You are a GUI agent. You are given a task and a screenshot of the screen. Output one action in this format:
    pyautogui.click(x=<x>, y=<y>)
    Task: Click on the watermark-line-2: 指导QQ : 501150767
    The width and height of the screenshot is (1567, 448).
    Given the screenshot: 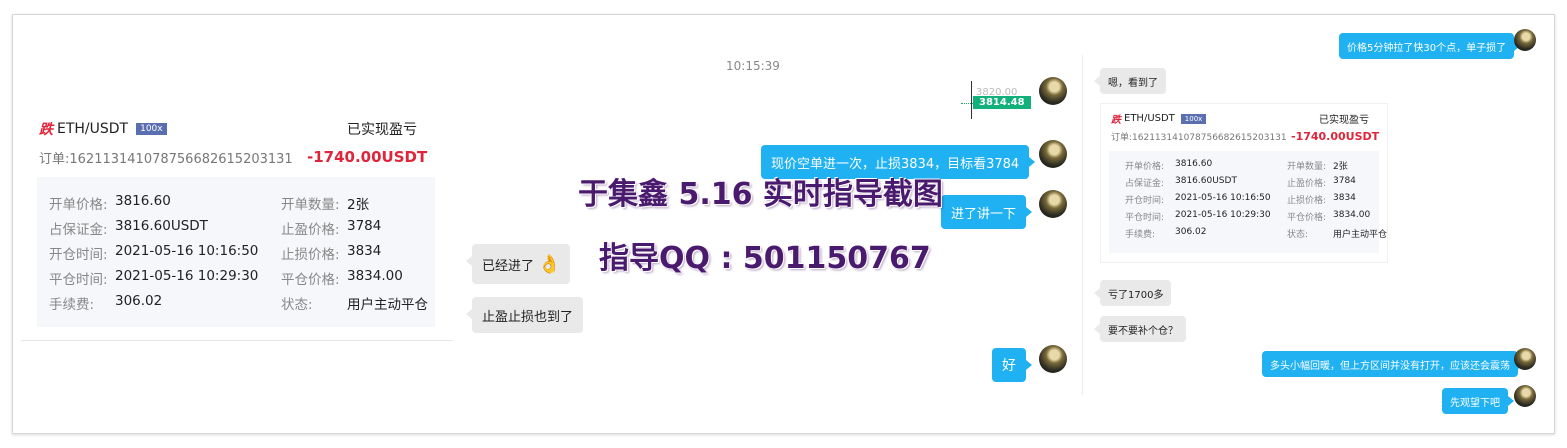 What is the action you would take?
    pyautogui.click(x=765, y=258)
    